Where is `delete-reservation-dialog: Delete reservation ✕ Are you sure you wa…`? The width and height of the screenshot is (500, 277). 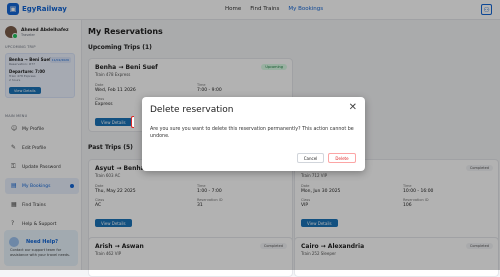 delete-reservation-dialog: Delete reservation ✕ Are you sure you wa… is located at coordinates (253, 134).